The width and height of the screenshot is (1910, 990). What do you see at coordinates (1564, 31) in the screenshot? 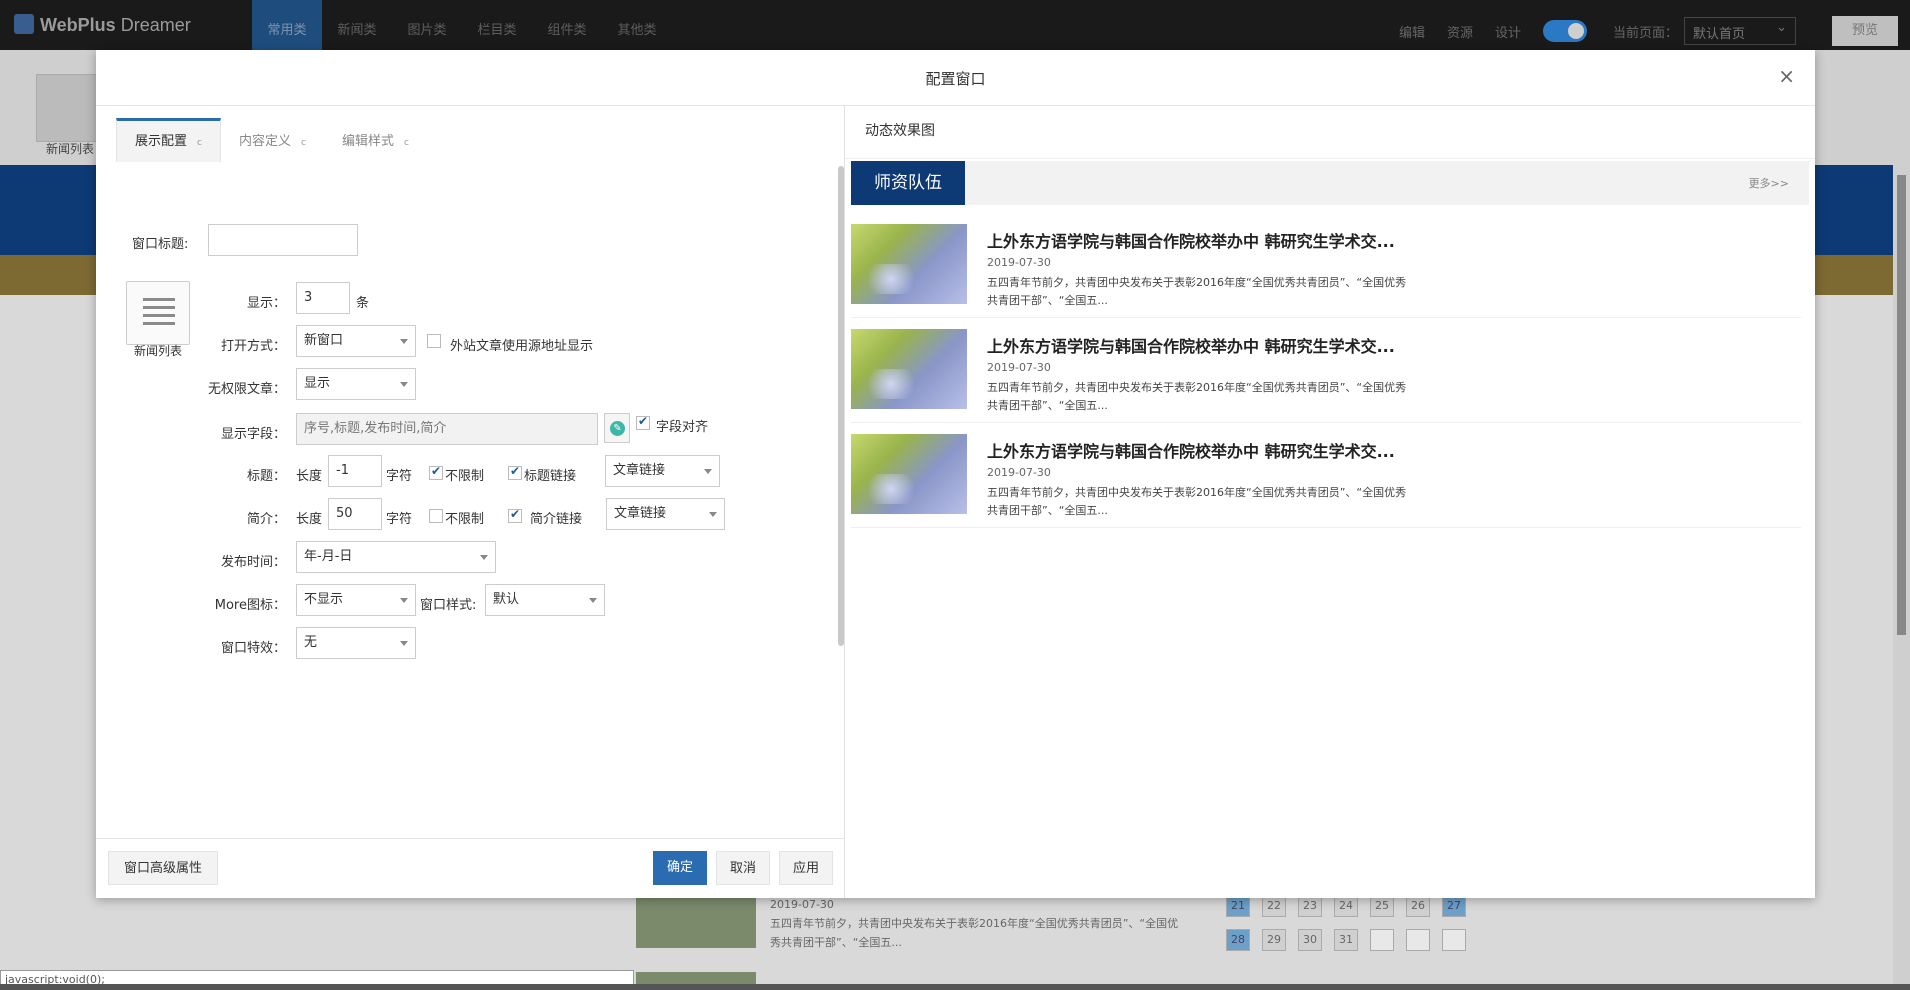
I see `view-mode-toggle` at bounding box center [1564, 31].